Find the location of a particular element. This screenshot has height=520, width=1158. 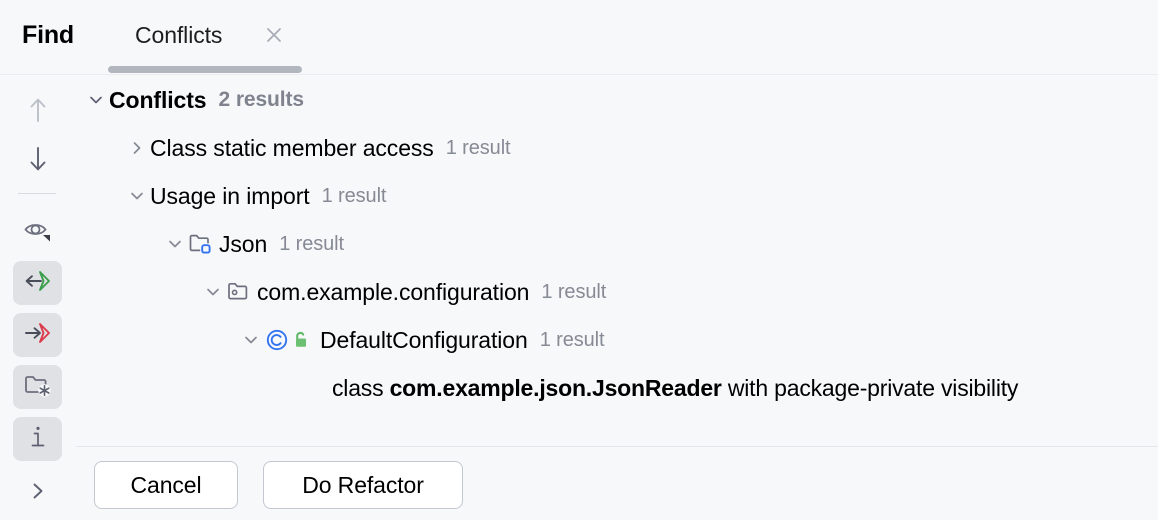

left-toolbar is located at coordinates (37, 297).